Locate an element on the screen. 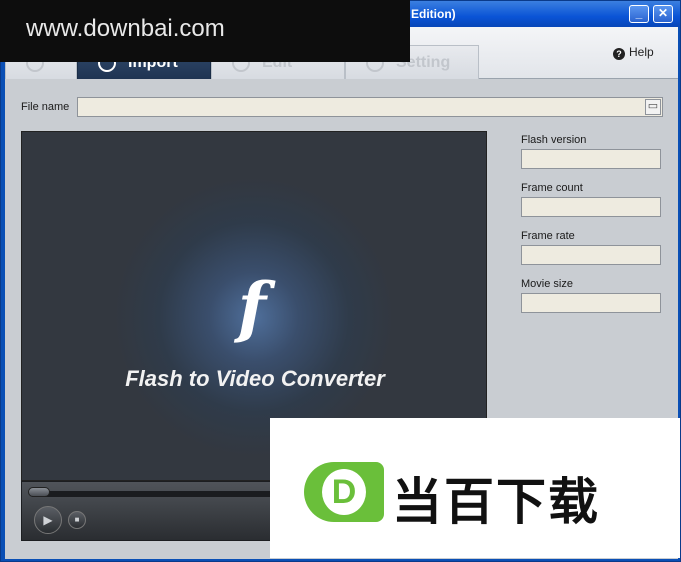  help-icon: ? is located at coordinates (619, 54).